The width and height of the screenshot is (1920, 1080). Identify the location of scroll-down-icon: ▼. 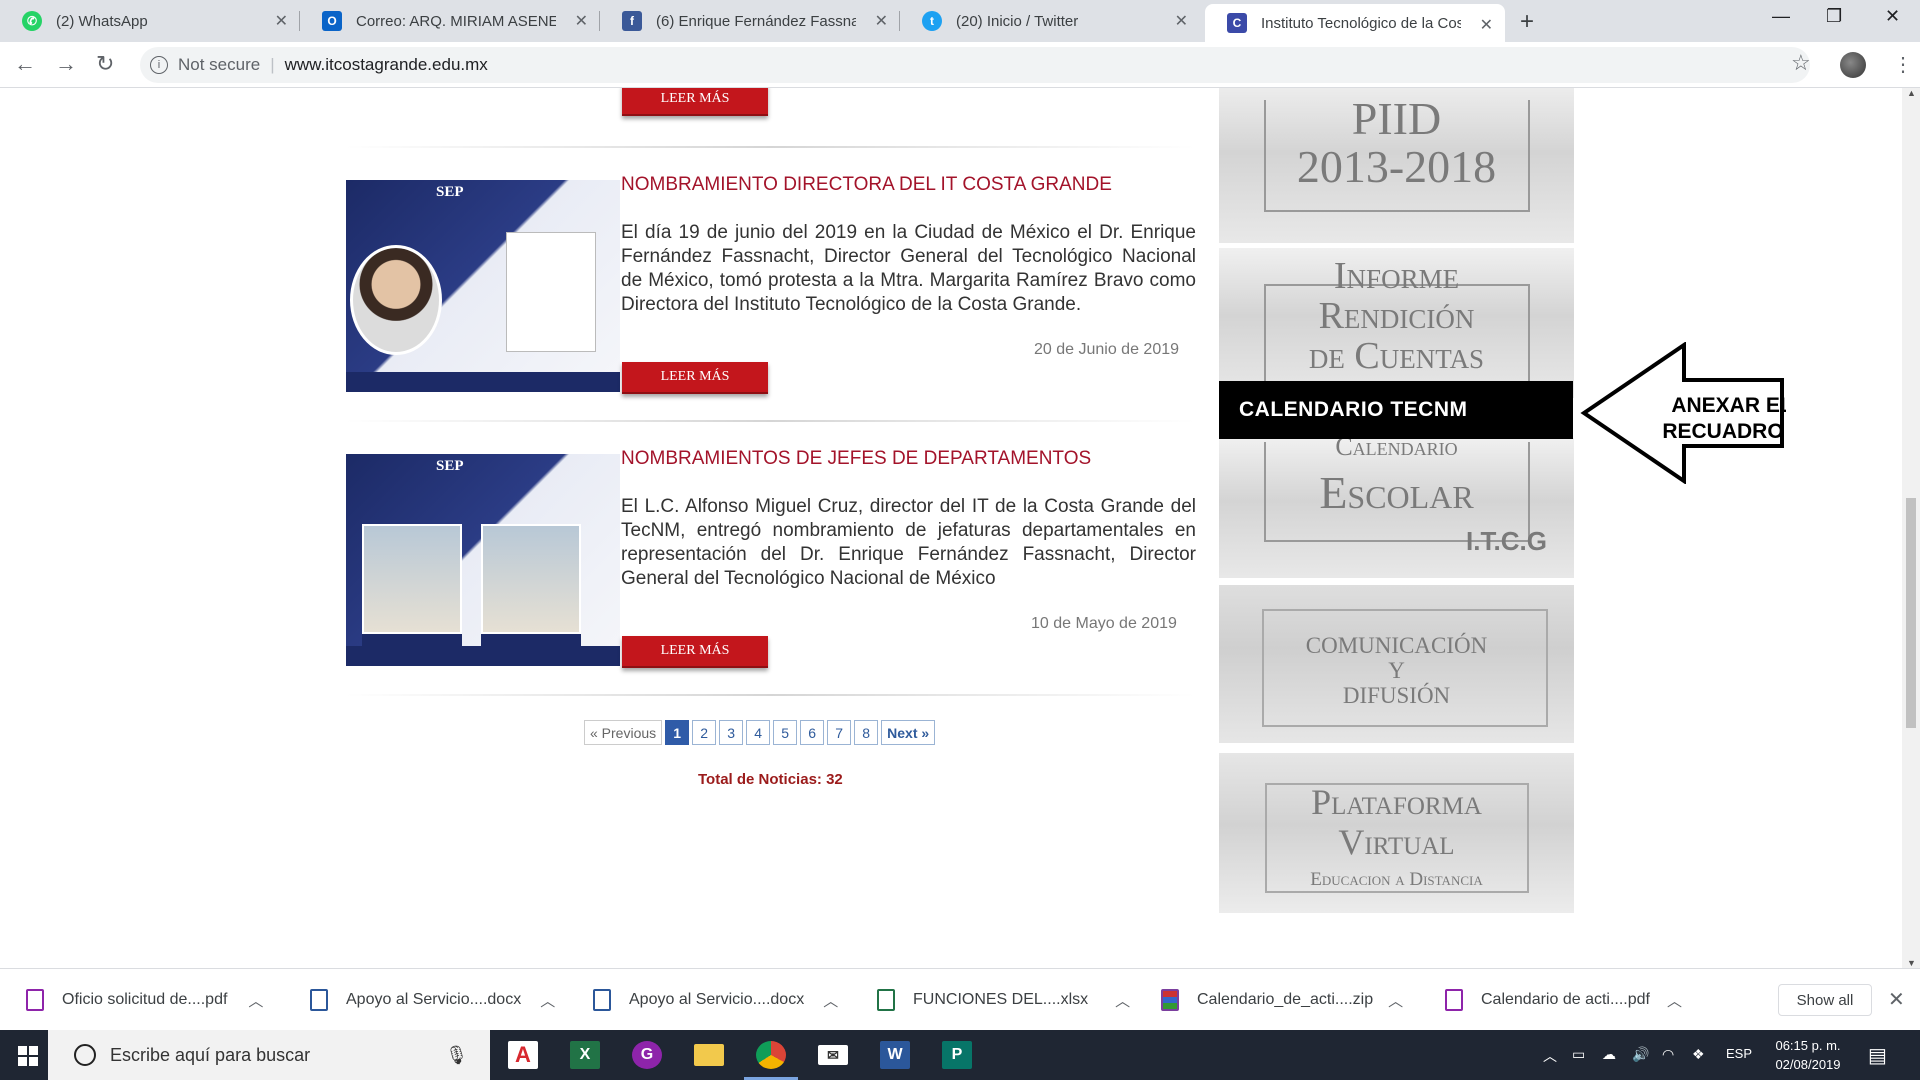
(1911, 963).